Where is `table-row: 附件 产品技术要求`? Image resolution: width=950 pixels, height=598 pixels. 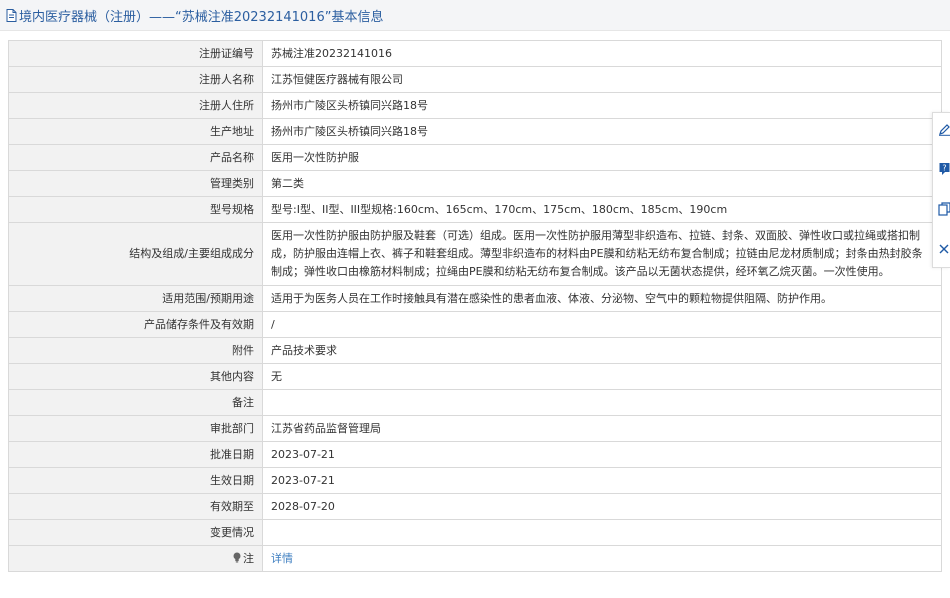
table-row: 附件 产品技术要求 is located at coordinates (475, 350).